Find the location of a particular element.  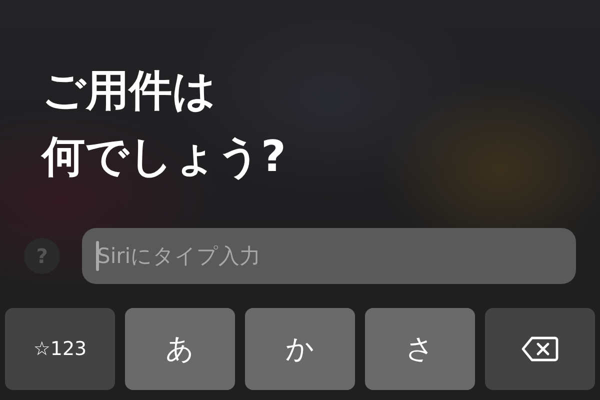

symbol-key: ☆123 is located at coordinates (60, 349).